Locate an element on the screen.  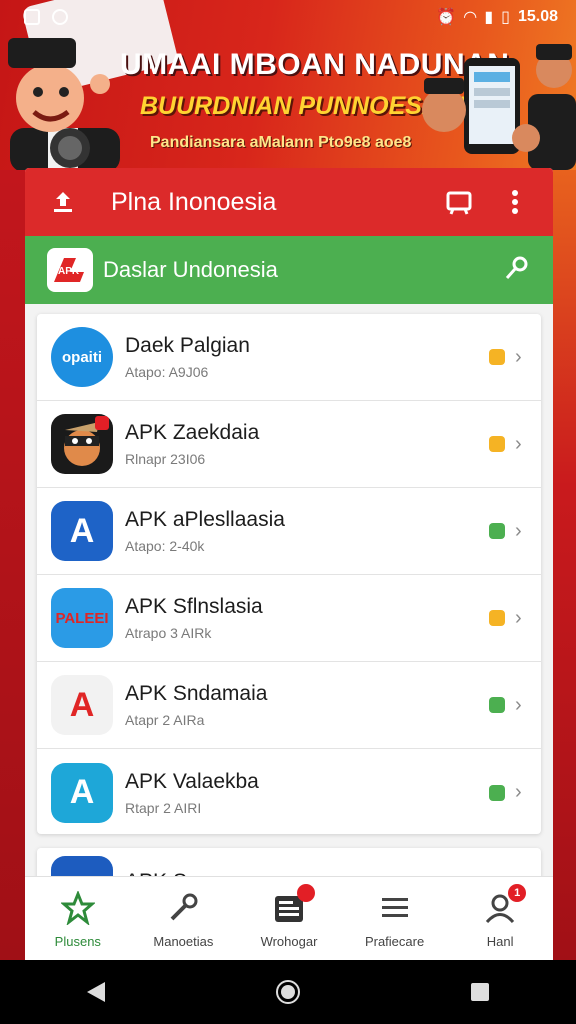
banner-tagline: Pandiansara aMalann Pto9e8 aoe8 is located at coordinates (281, 142).